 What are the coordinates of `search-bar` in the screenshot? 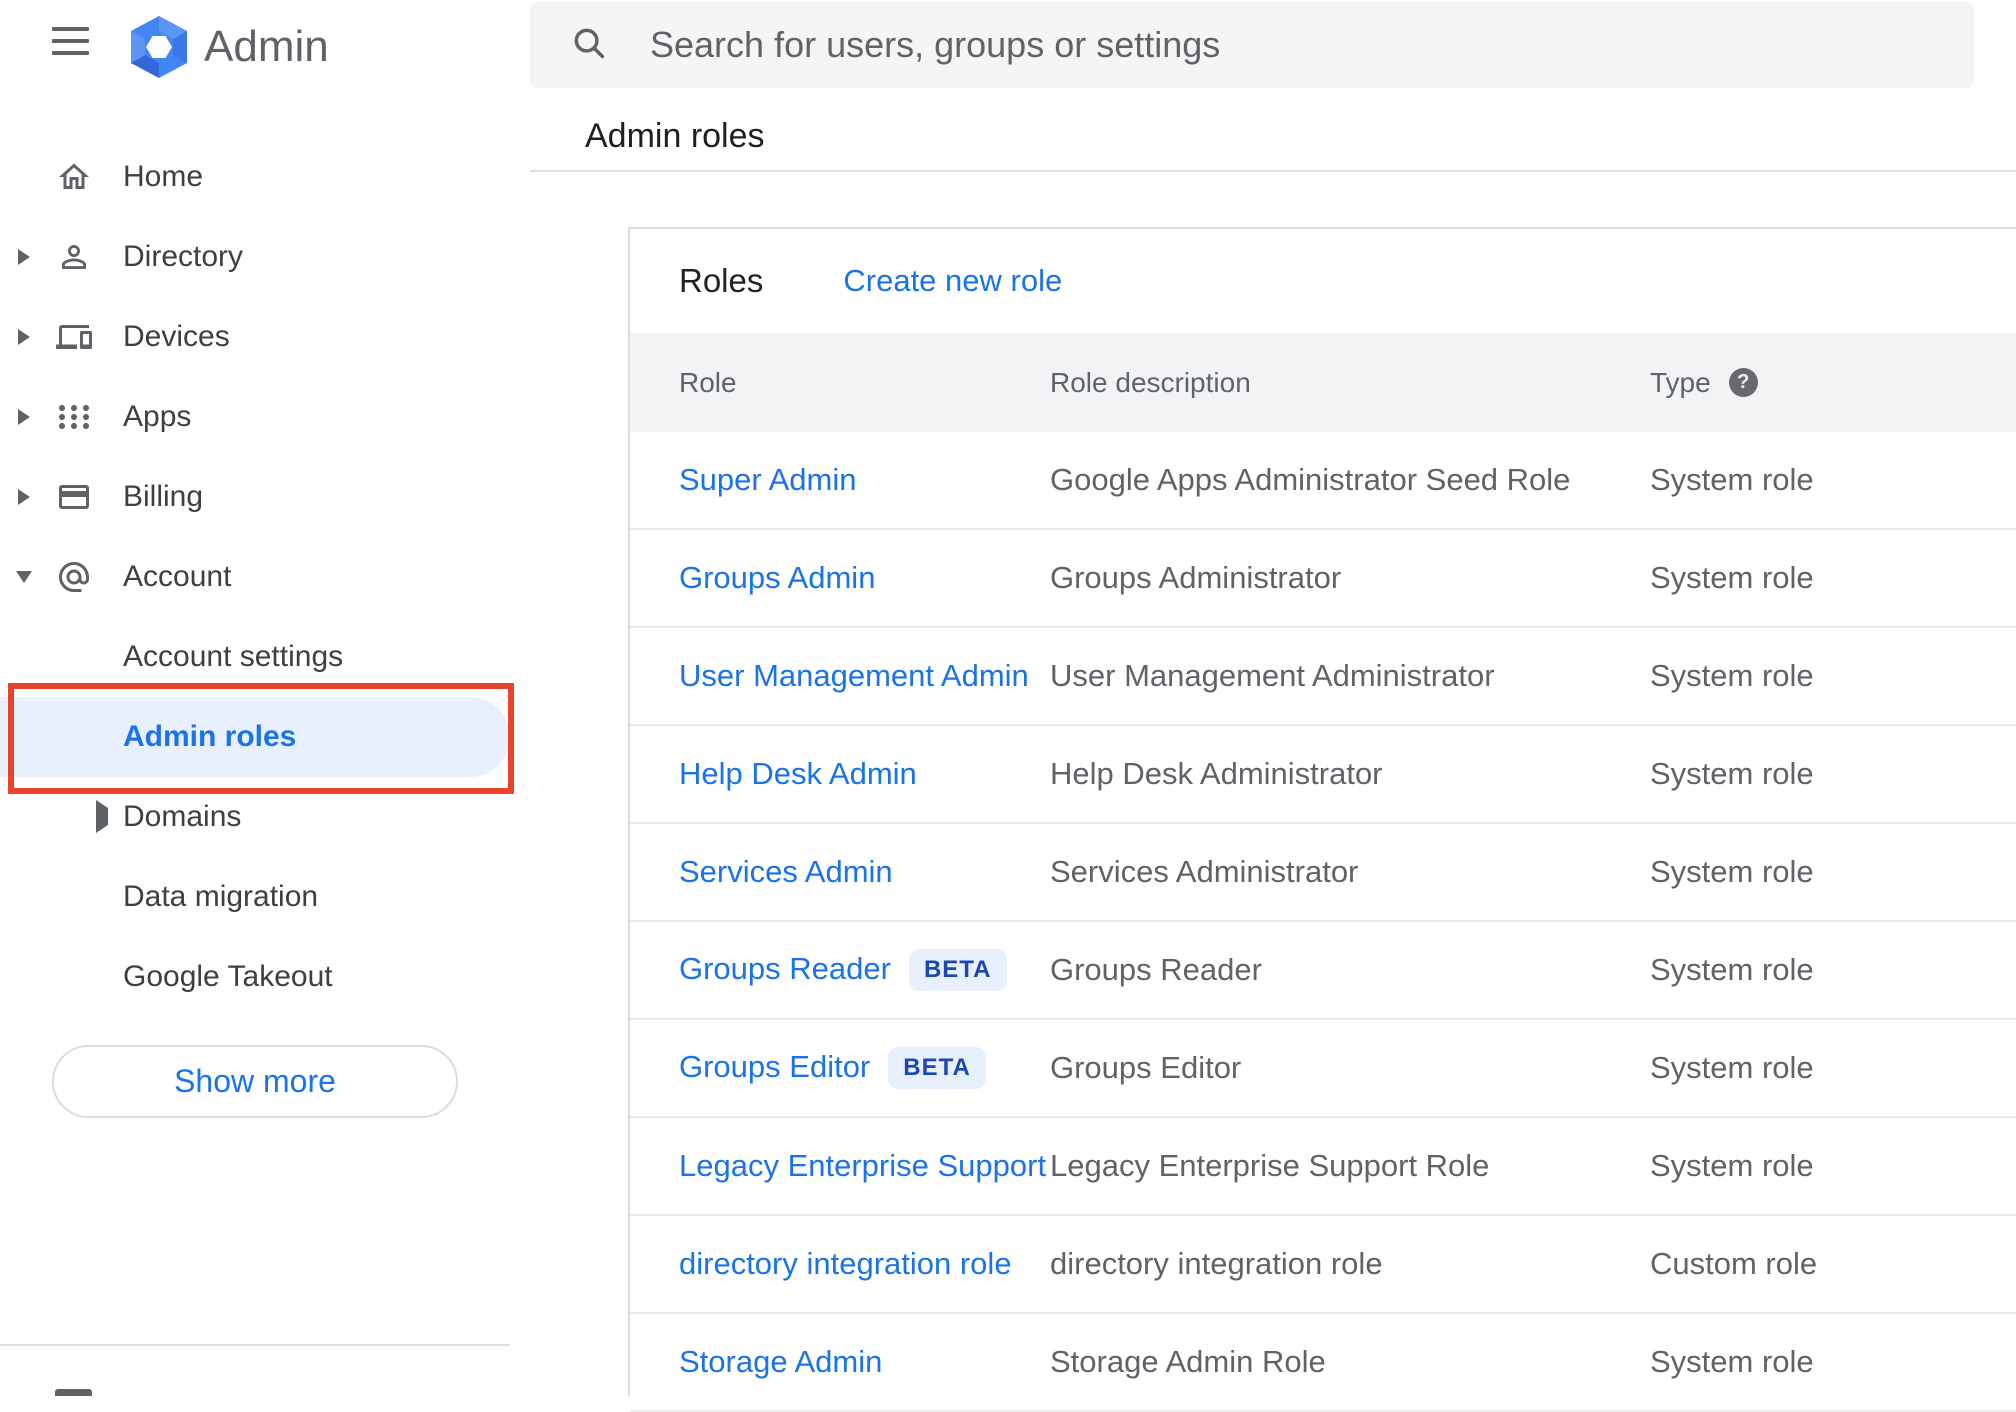 It's located at (1252, 45).